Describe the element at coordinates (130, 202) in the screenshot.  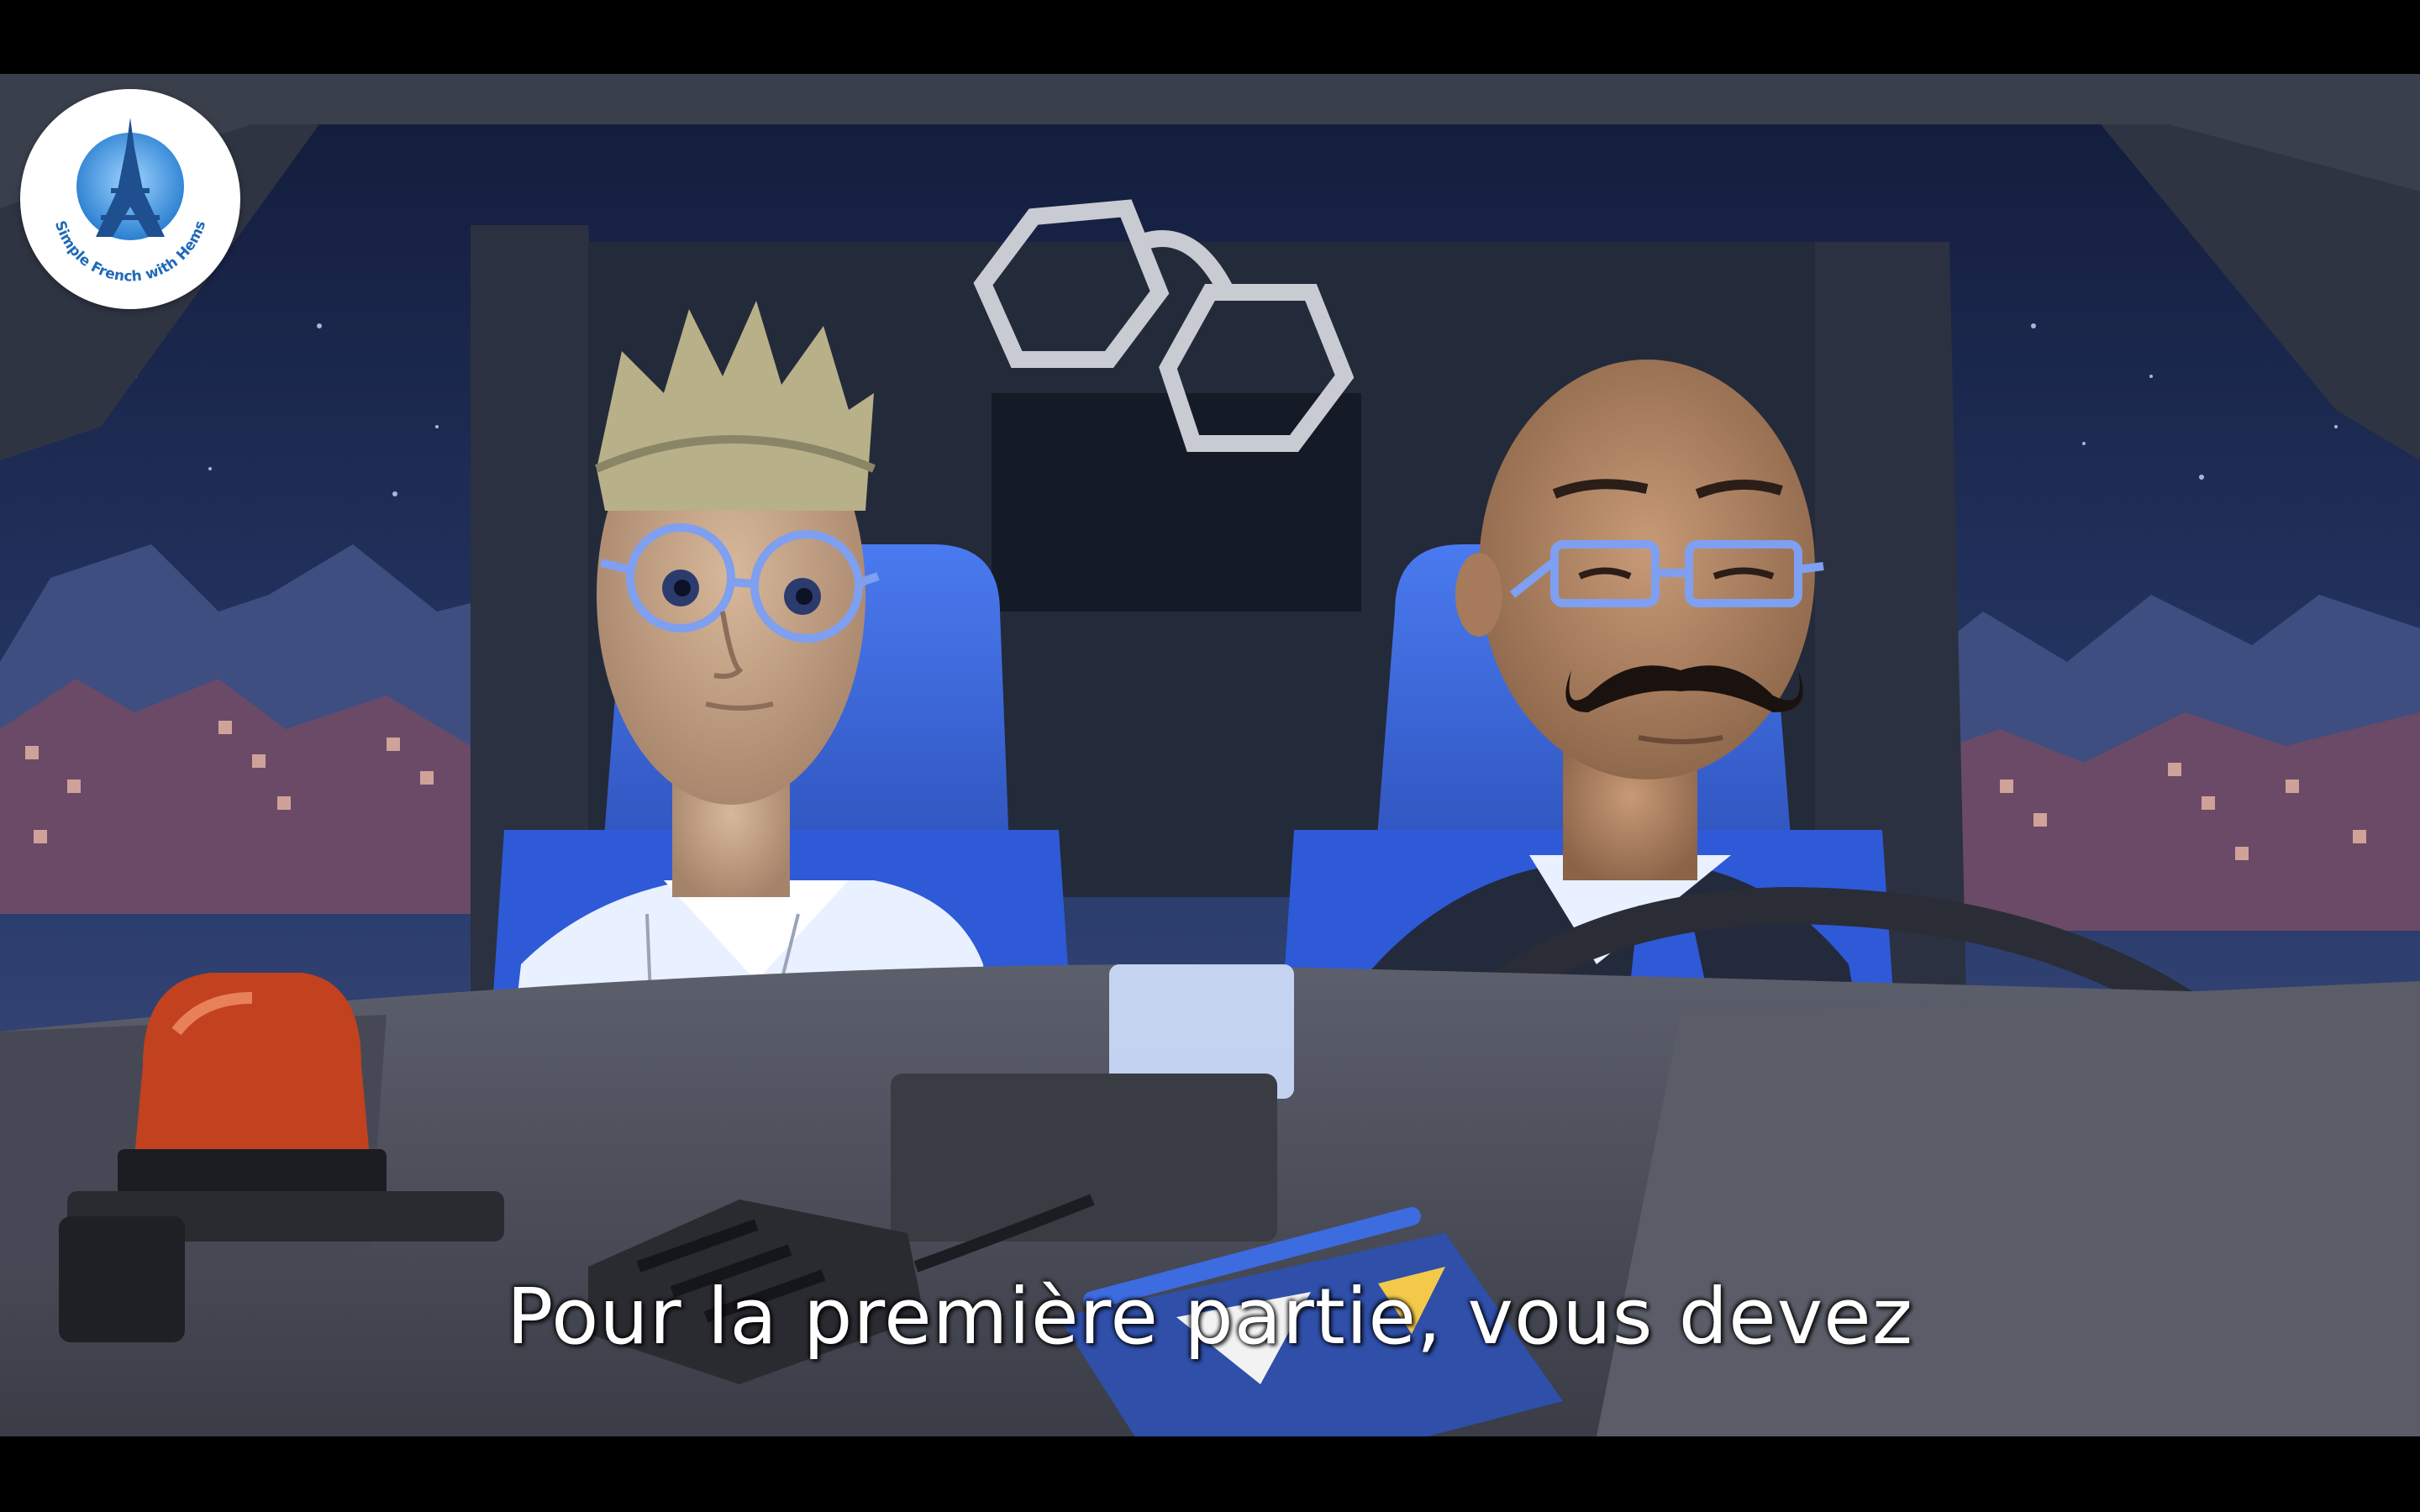
I see `eiffel-tower-icon: Simple French with Hems` at that location.